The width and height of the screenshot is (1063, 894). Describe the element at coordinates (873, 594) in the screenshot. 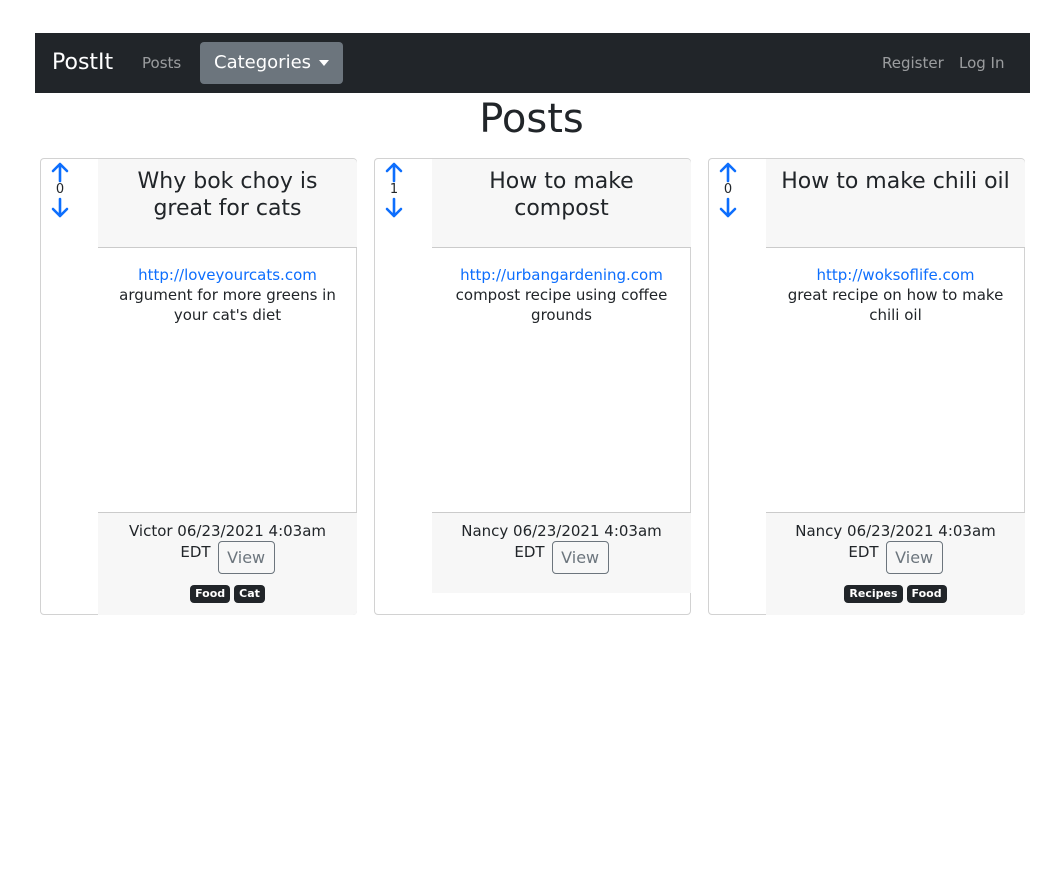

I see `tag-badge: Recipes` at that location.